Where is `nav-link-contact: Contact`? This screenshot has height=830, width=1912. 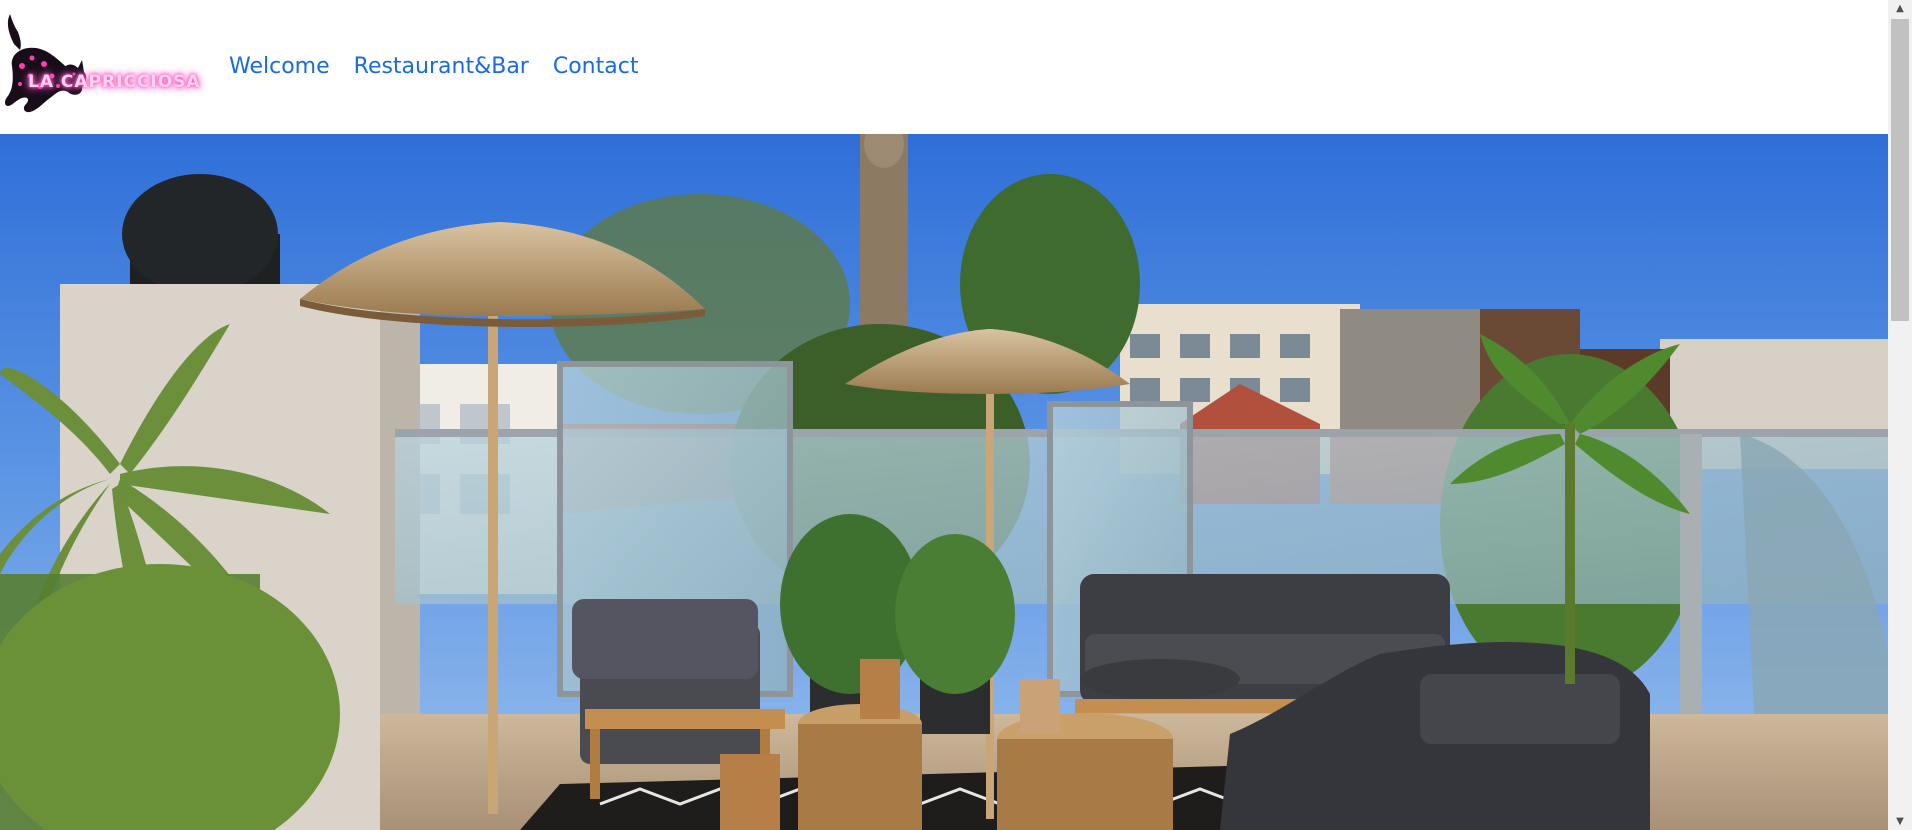 nav-link-contact: Contact is located at coordinates (596, 67).